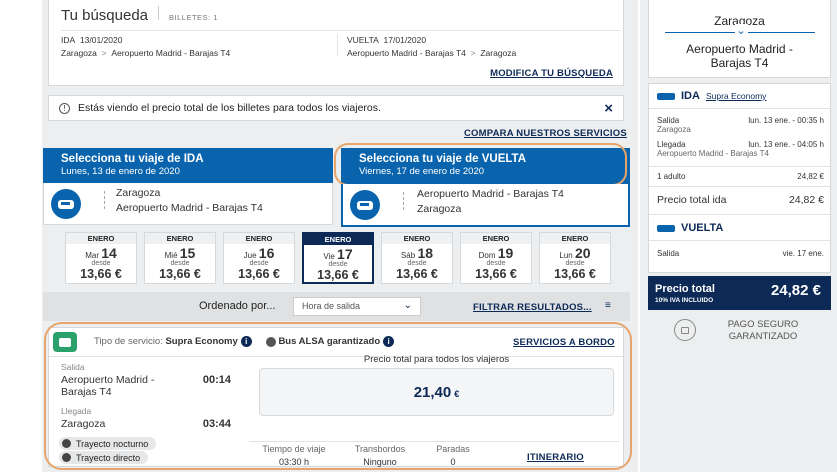  I want to click on ida-route: Zaragoza Aeropuerto Madrid - Barajas T4, so click(188, 204).